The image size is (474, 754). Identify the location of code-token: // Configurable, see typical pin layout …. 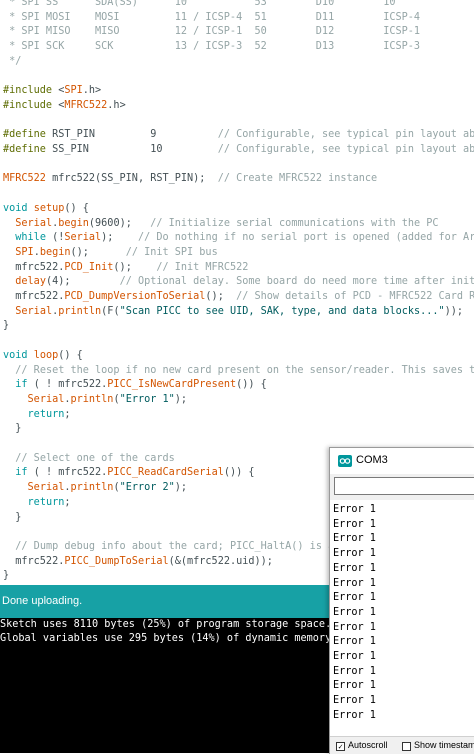
(345, 149).